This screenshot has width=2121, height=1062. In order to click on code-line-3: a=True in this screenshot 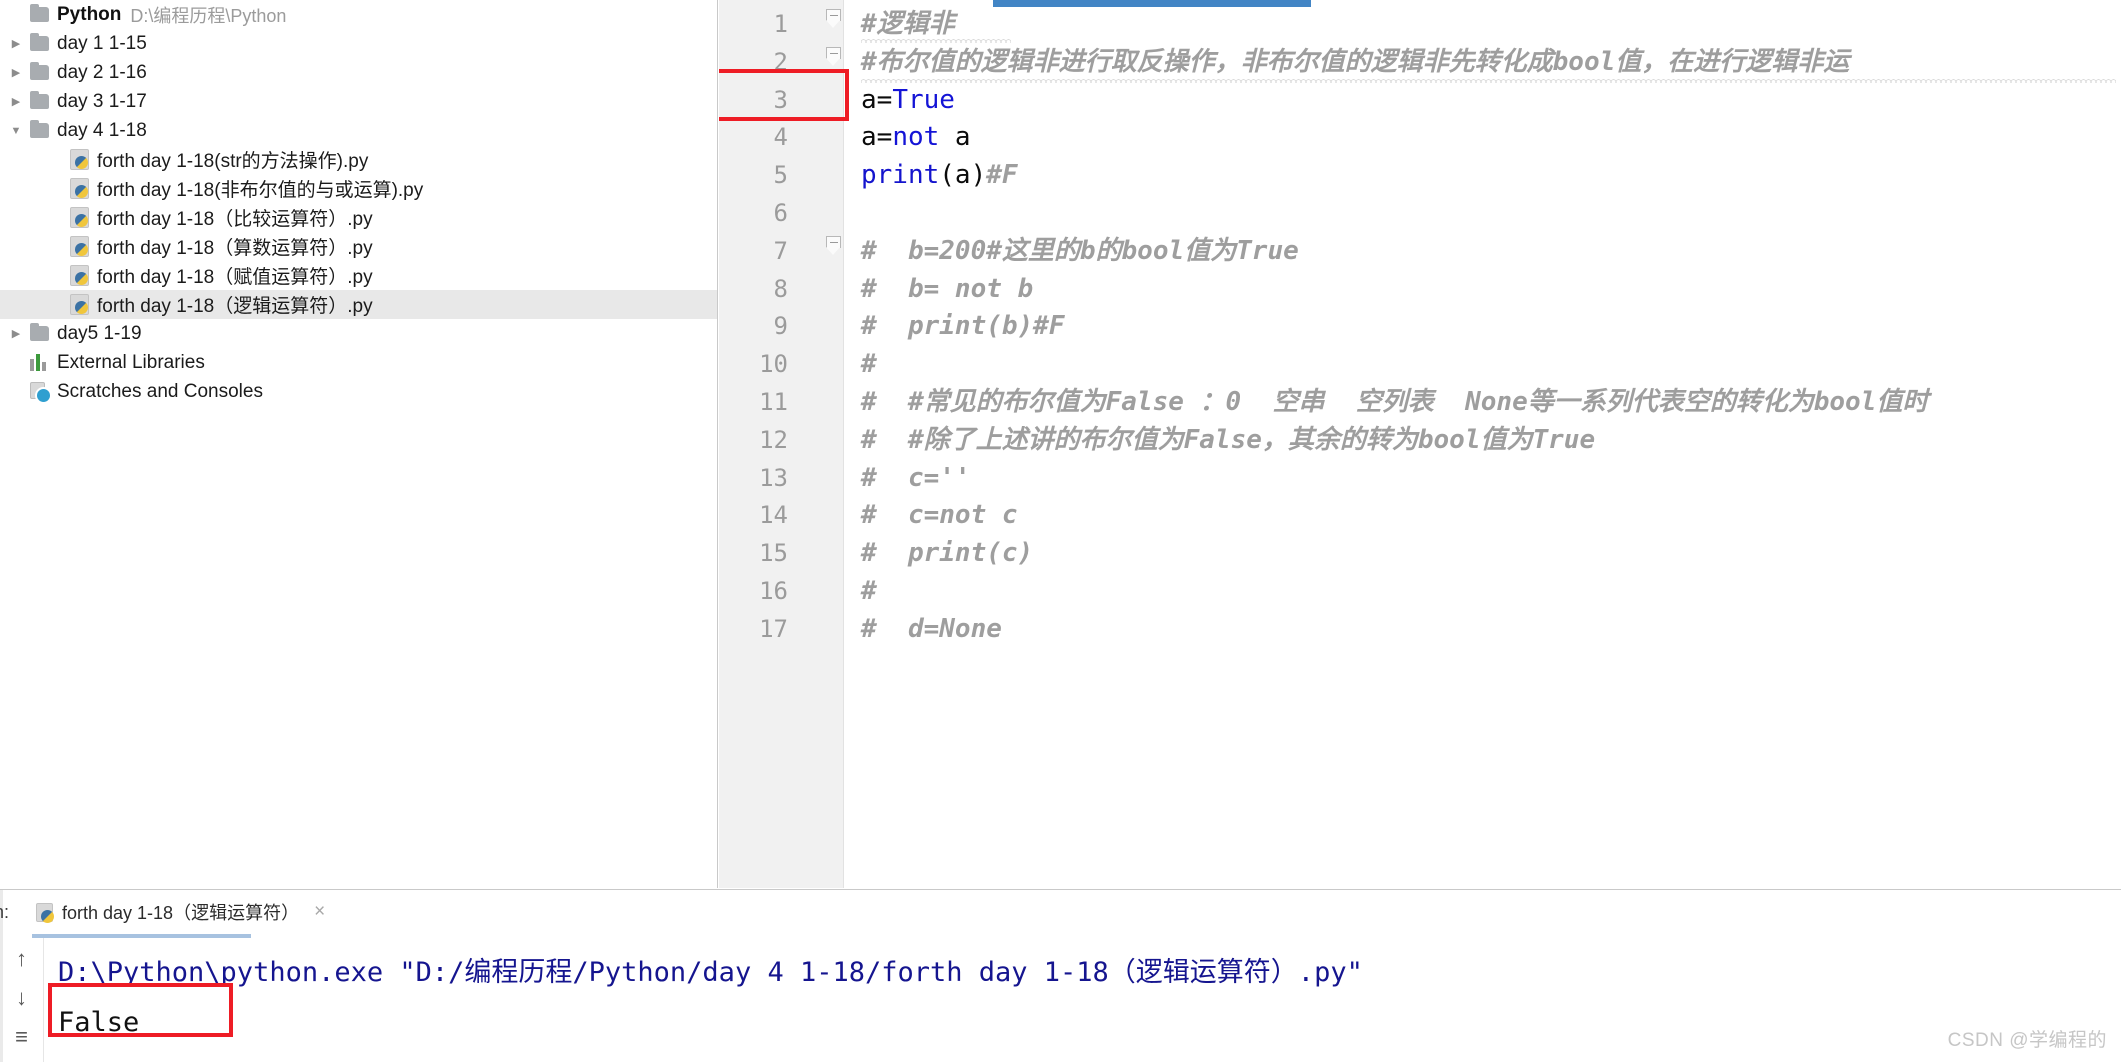, I will do `click(908, 100)`.